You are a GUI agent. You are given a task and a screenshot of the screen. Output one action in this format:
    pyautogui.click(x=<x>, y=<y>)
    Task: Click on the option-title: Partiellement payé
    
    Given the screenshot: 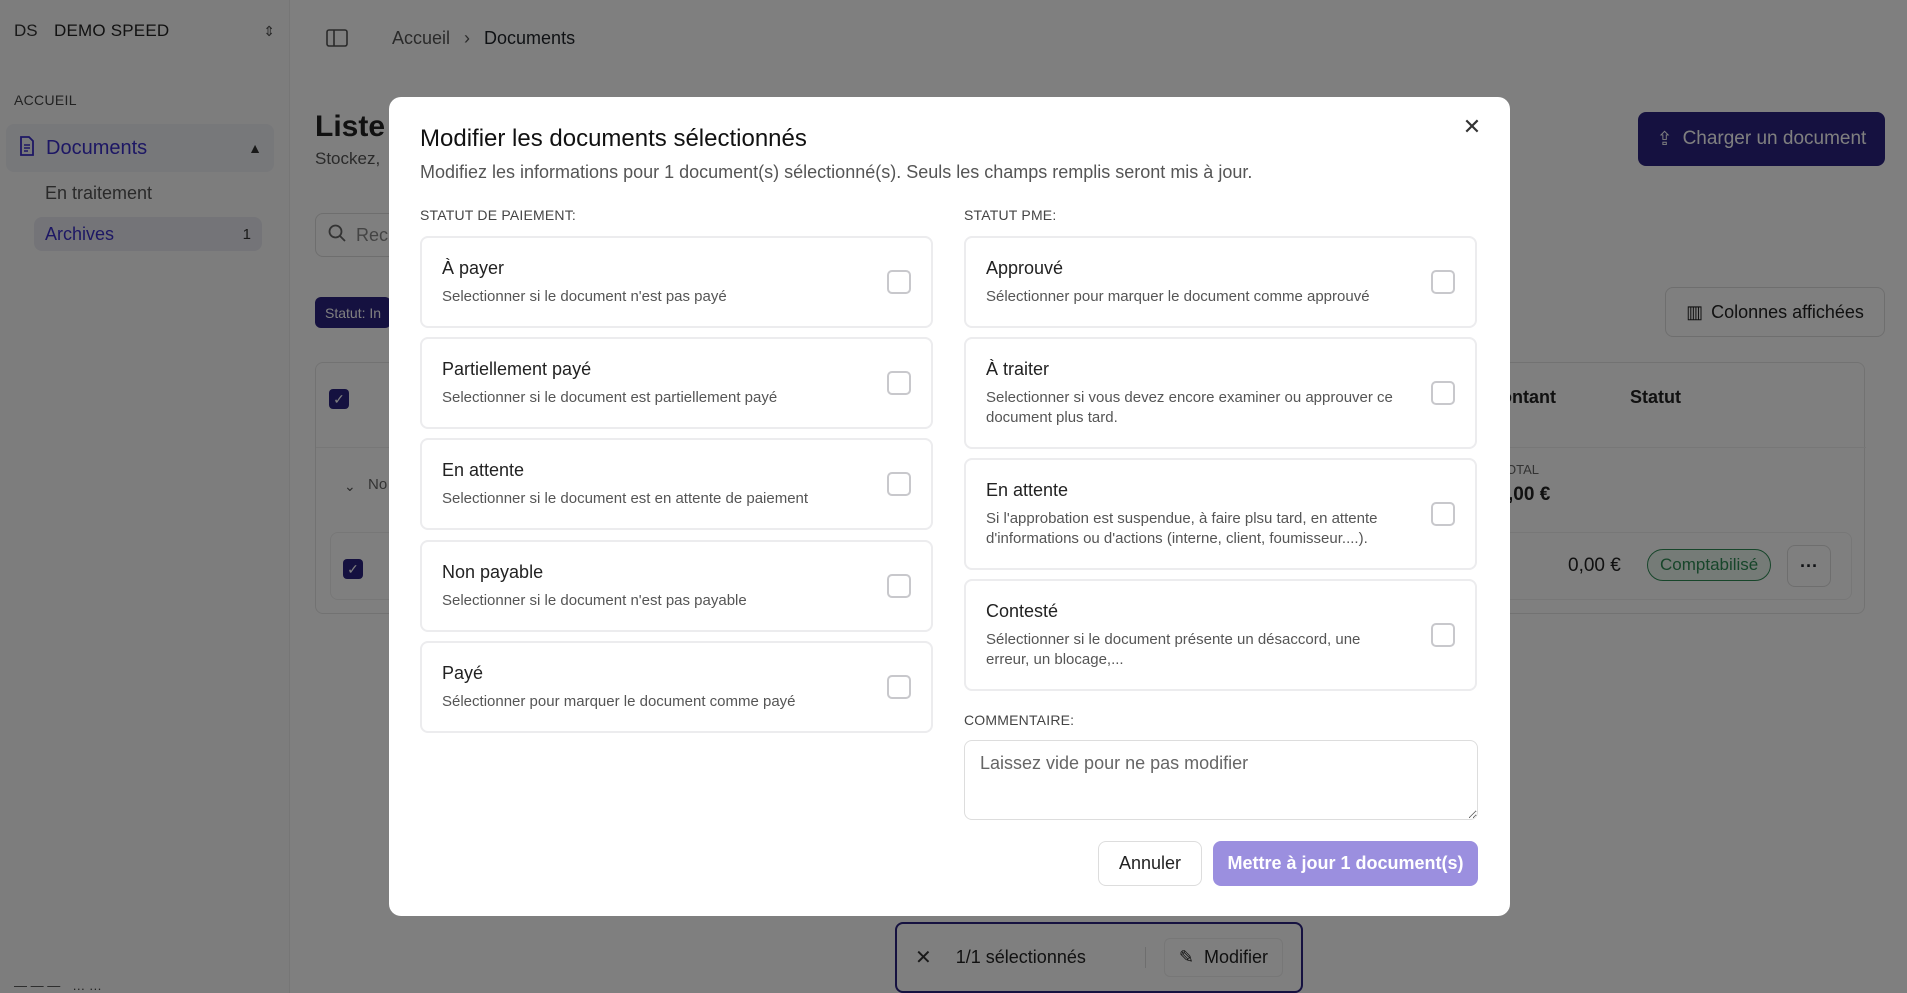 What is the action you would take?
    pyautogui.click(x=517, y=369)
    